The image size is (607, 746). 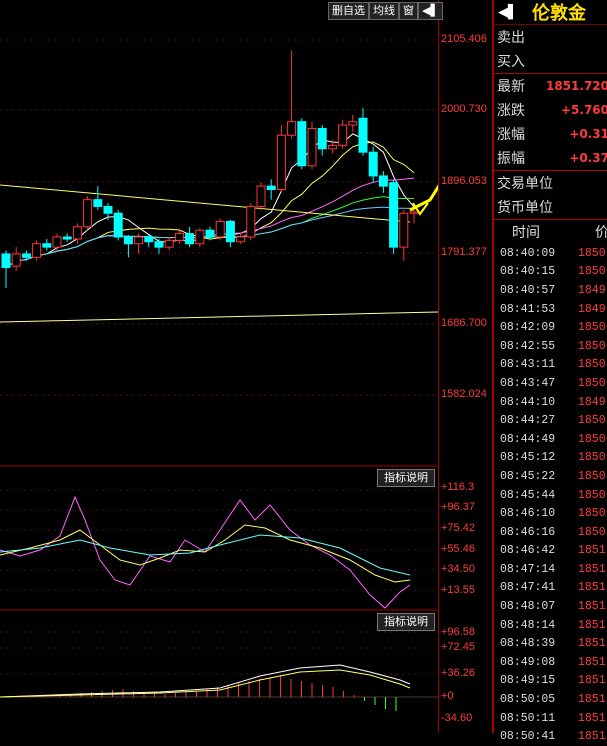 What do you see at coordinates (406, 478) in the screenshot?
I see `indicator-help-button-1: 指标说明` at bounding box center [406, 478].